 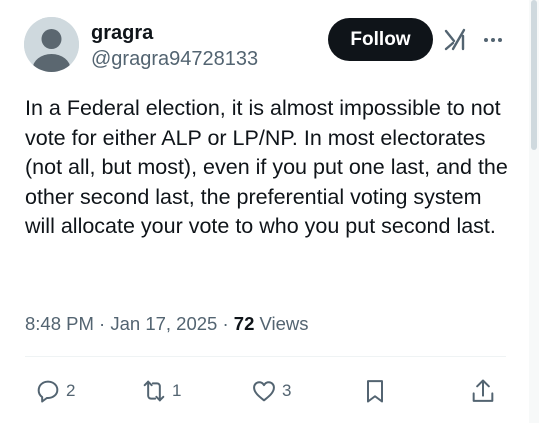 What do you see at coordinates (122, 33) in the screenshot?
I see `author-name: gragra` at bounding box center [122, 33].